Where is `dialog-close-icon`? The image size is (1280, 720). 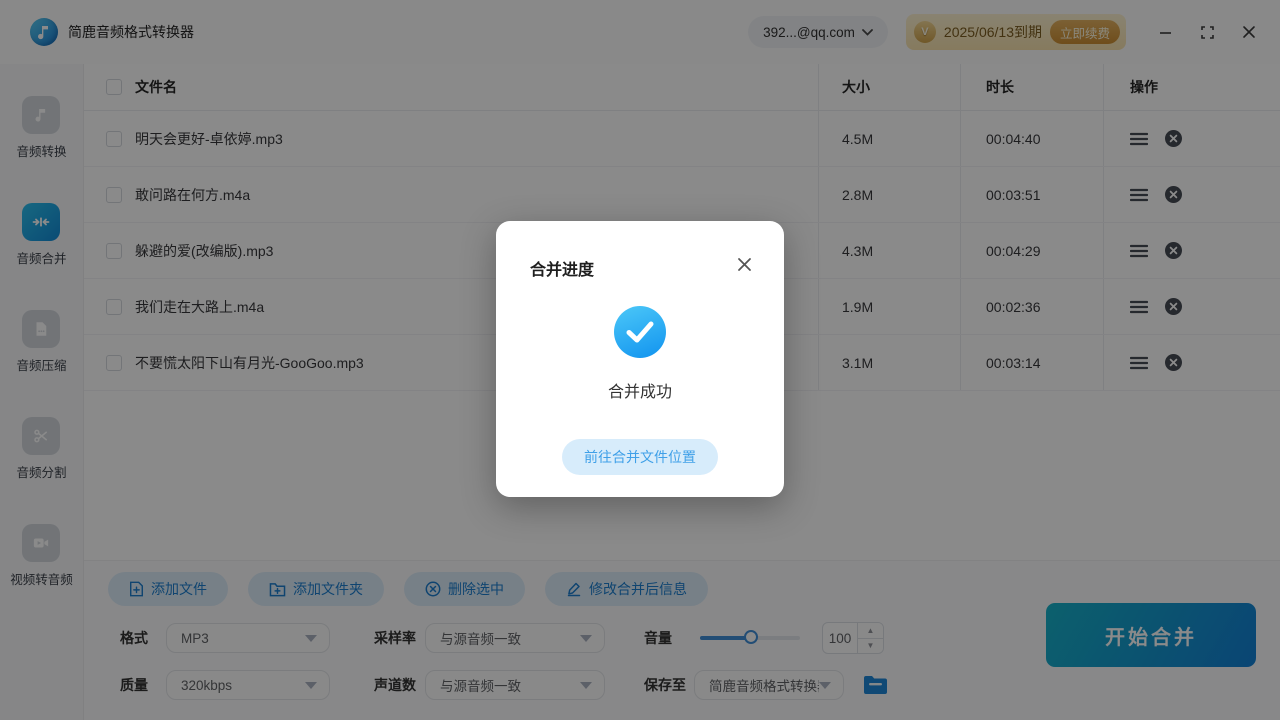 dialog-close-icon is located at coordinates (744, 264).